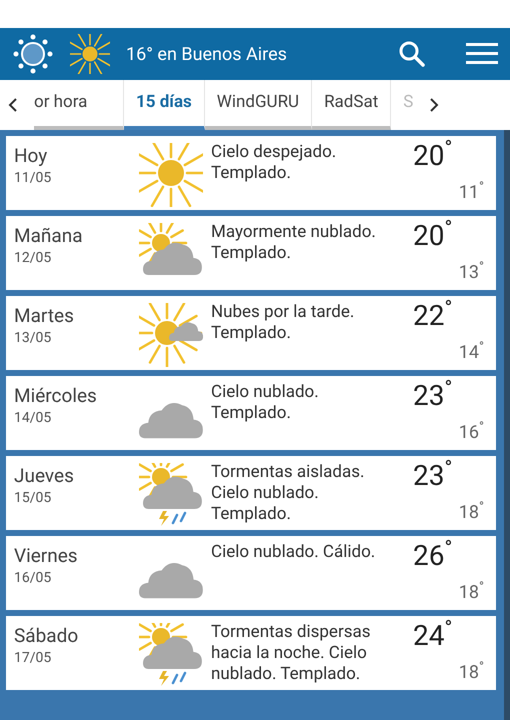 Image resolution: width=510 pixels, height=720 pixels. Describe the element at coordinates (44, 316) in the screenshot. I see `day-name: Martes` at that location.